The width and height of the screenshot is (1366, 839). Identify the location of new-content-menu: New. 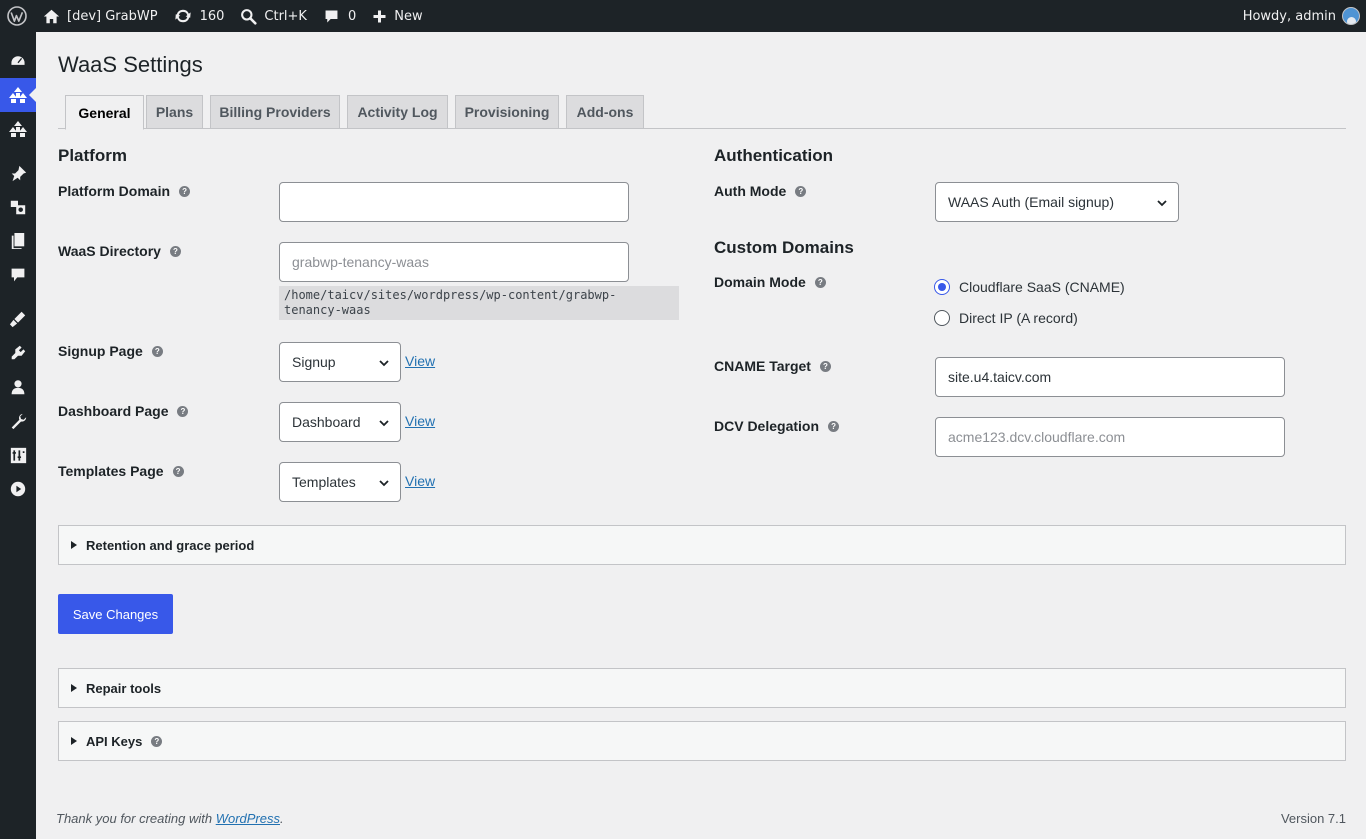
(397, 16).